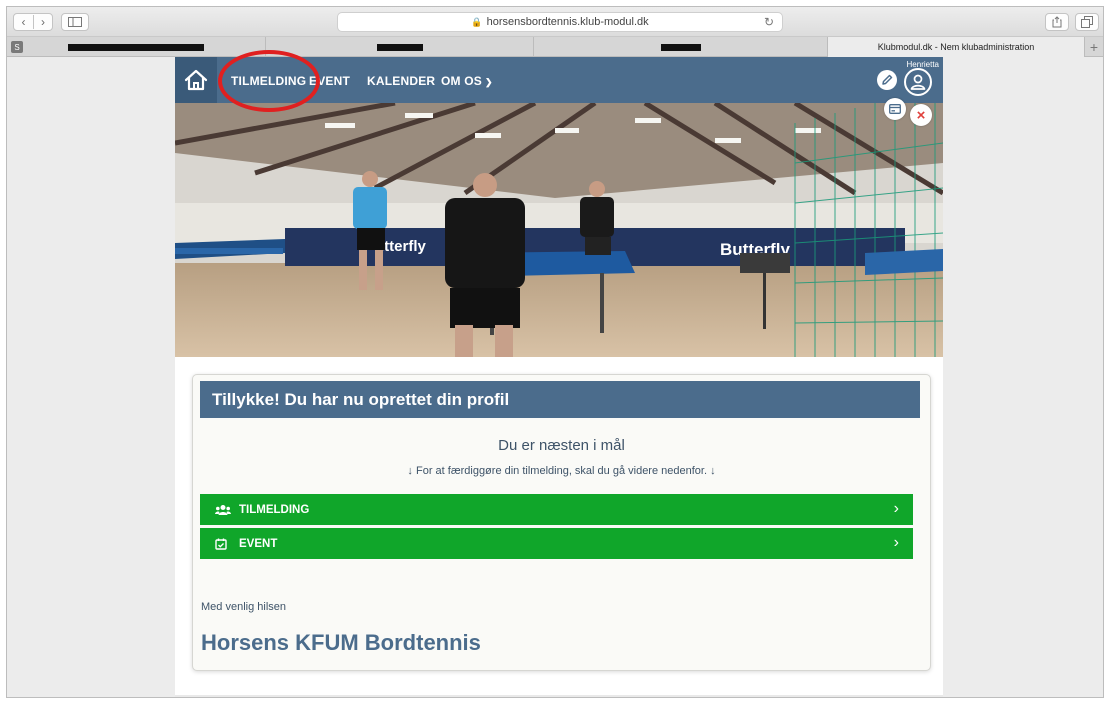  Describe the element at coordinates (243, 607) in the screenshot. I see `regards-text: Med venlig hilsen` at that location.